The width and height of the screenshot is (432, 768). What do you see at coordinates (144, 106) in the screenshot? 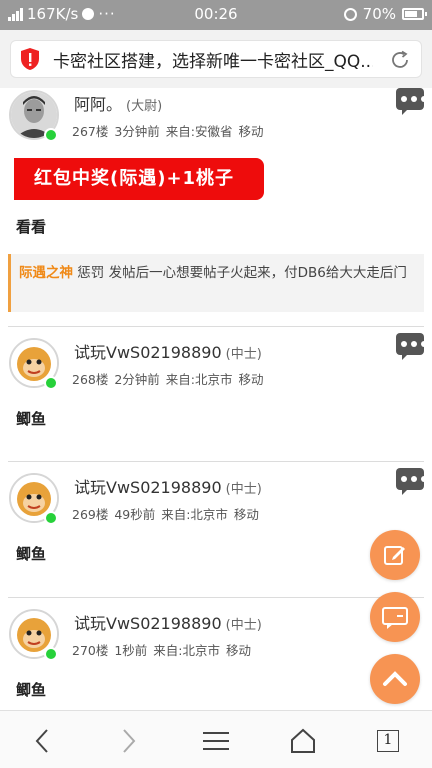
I see `author-rank: (大尉)` at bounding box center [144, 106].